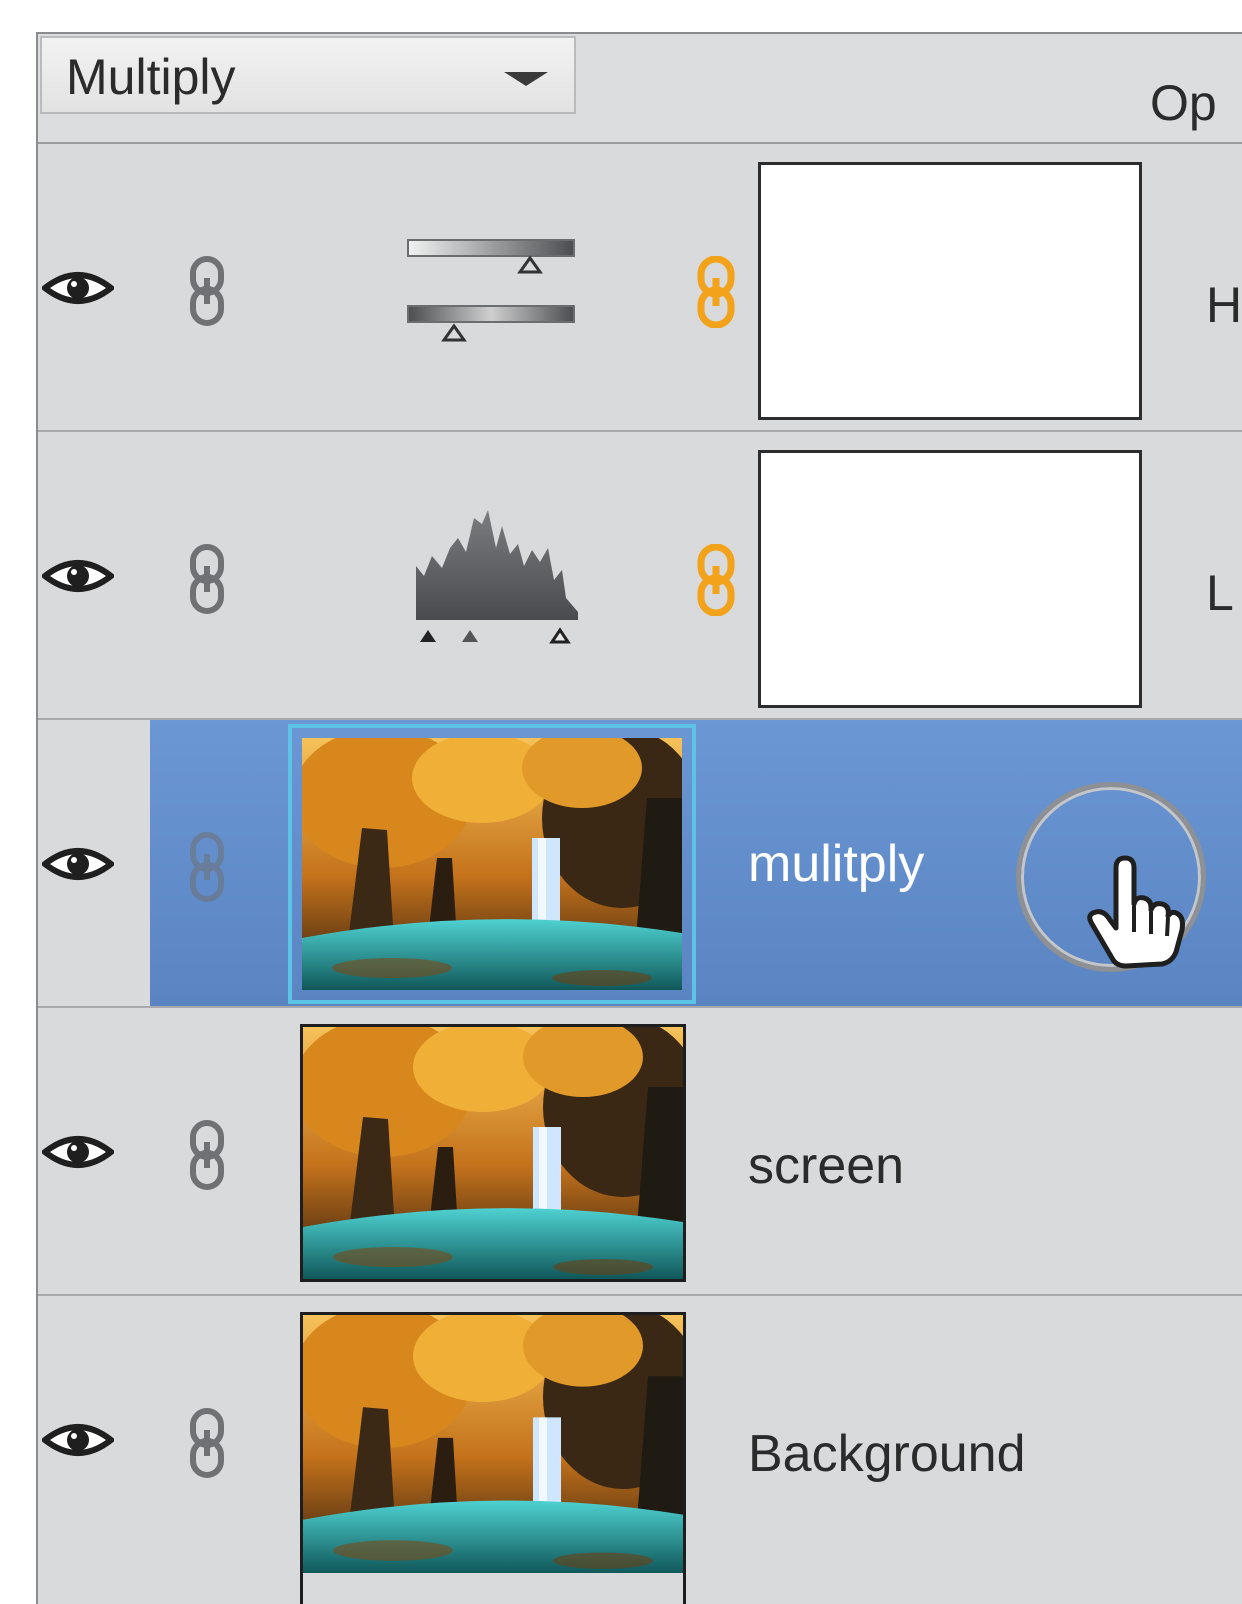 The height and width of the screenshot is (1604, 1242). I want to click on layer-name: L, so click(1220, 593).